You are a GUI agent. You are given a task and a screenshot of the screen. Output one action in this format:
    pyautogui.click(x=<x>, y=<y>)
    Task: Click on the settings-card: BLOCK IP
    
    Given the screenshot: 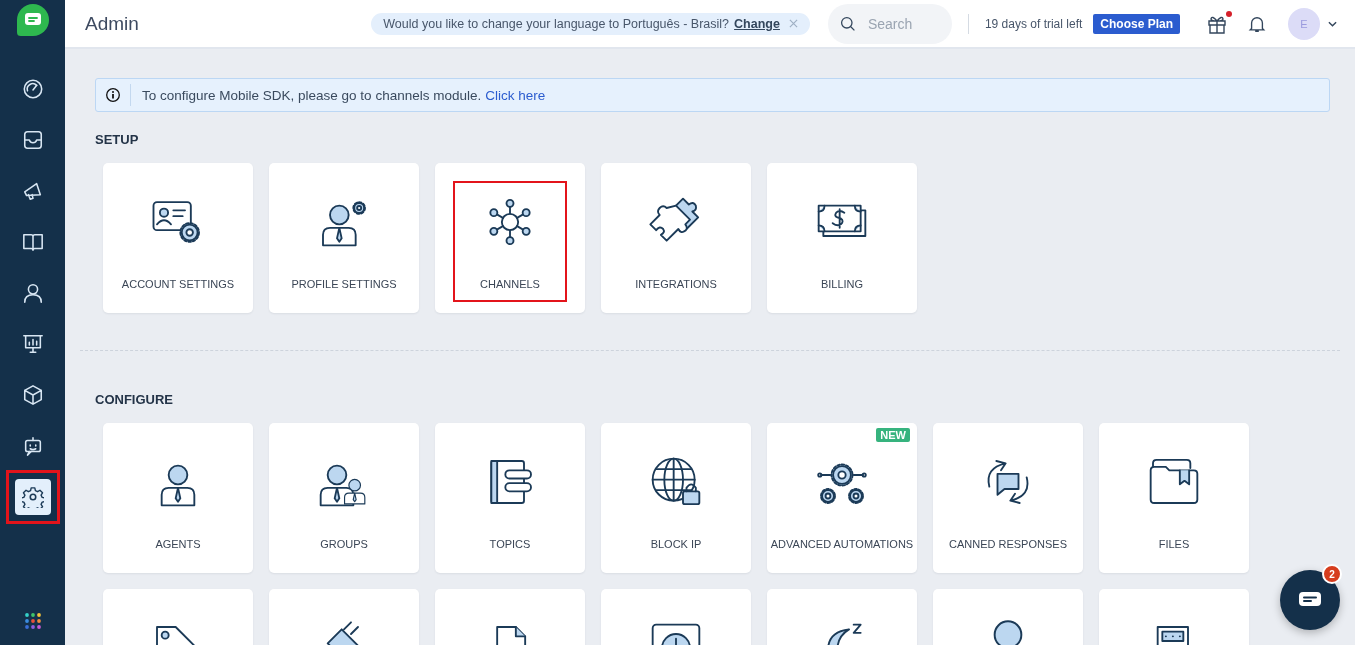 What is the action you would take?
    pyautogui.click(x=676, y=498)
    